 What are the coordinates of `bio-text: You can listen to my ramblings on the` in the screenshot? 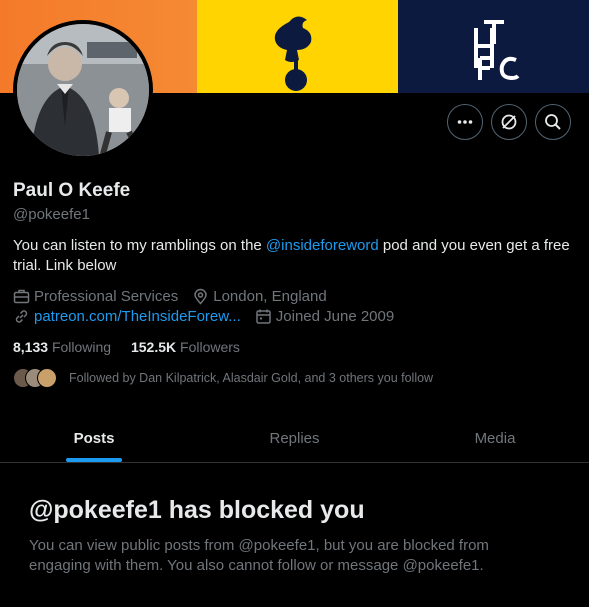 It's located at (139, 245).